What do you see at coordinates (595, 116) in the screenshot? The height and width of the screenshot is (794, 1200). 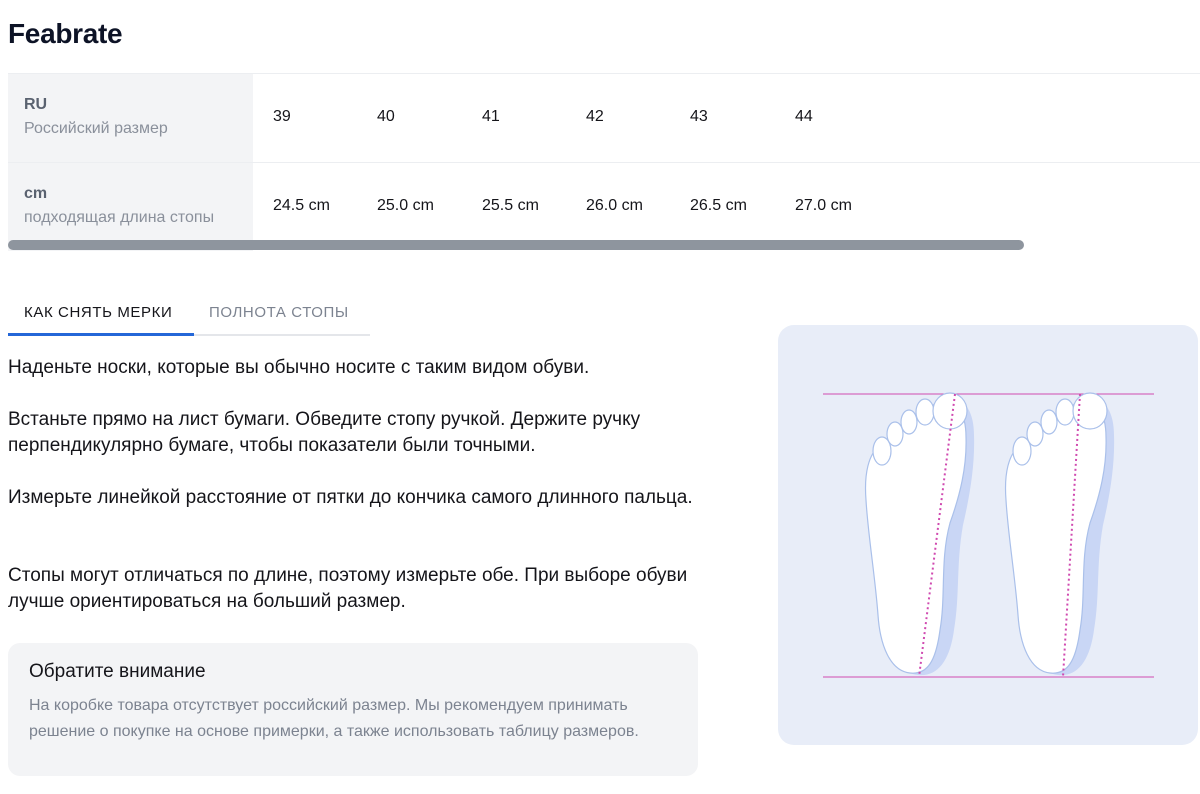 I see `size-cell: 42` at bounding box center [595, 116].